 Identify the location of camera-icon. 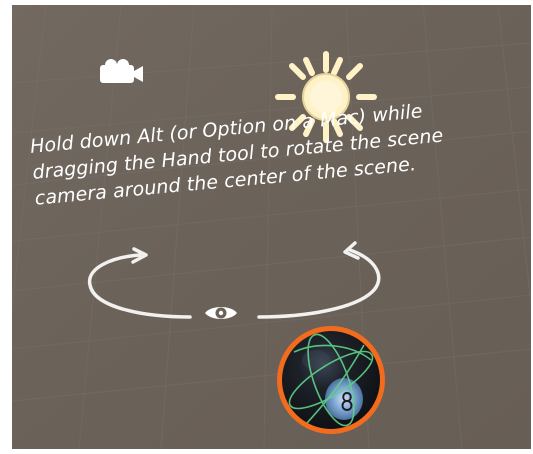
(122, 72).